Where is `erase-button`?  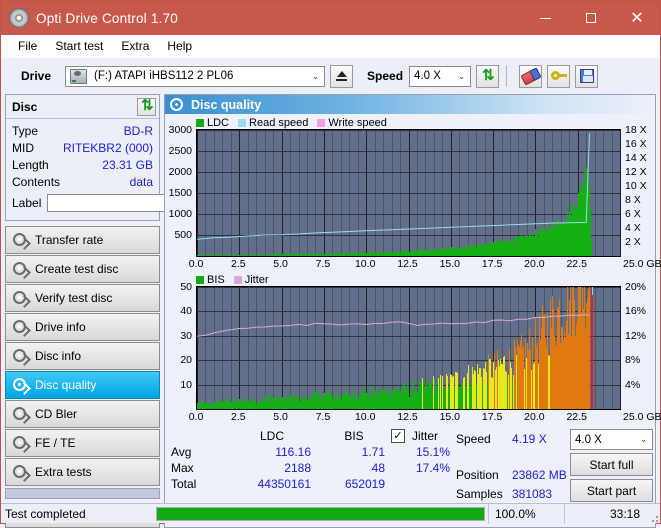
erase-button is located at coordinates (531, 76).